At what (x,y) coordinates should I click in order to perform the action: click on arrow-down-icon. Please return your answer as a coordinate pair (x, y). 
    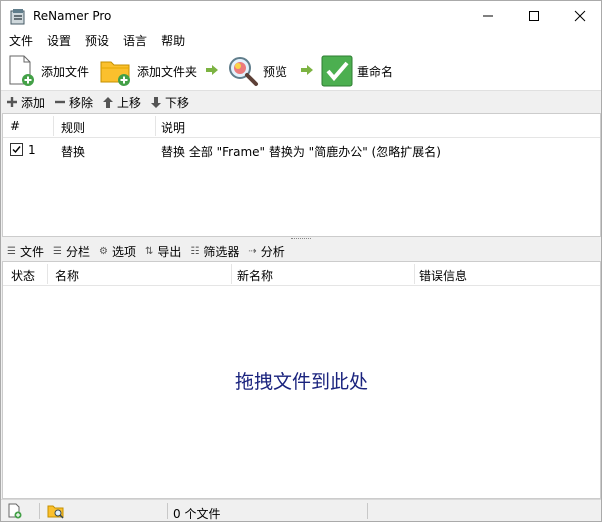
    Looking at the image, I should click on (156, 102).